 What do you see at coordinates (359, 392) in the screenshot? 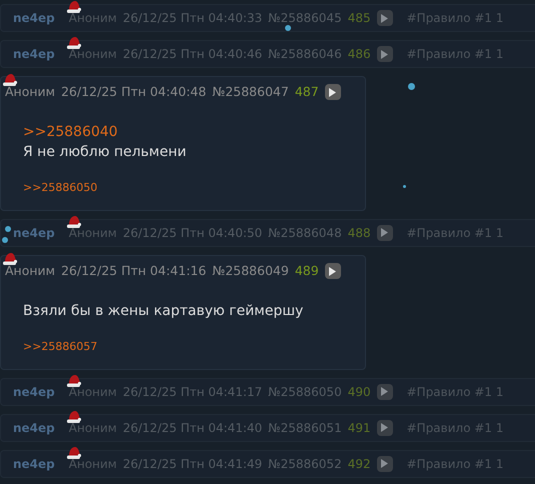
I see `post-index: 490` at bounding box center [359, 392].